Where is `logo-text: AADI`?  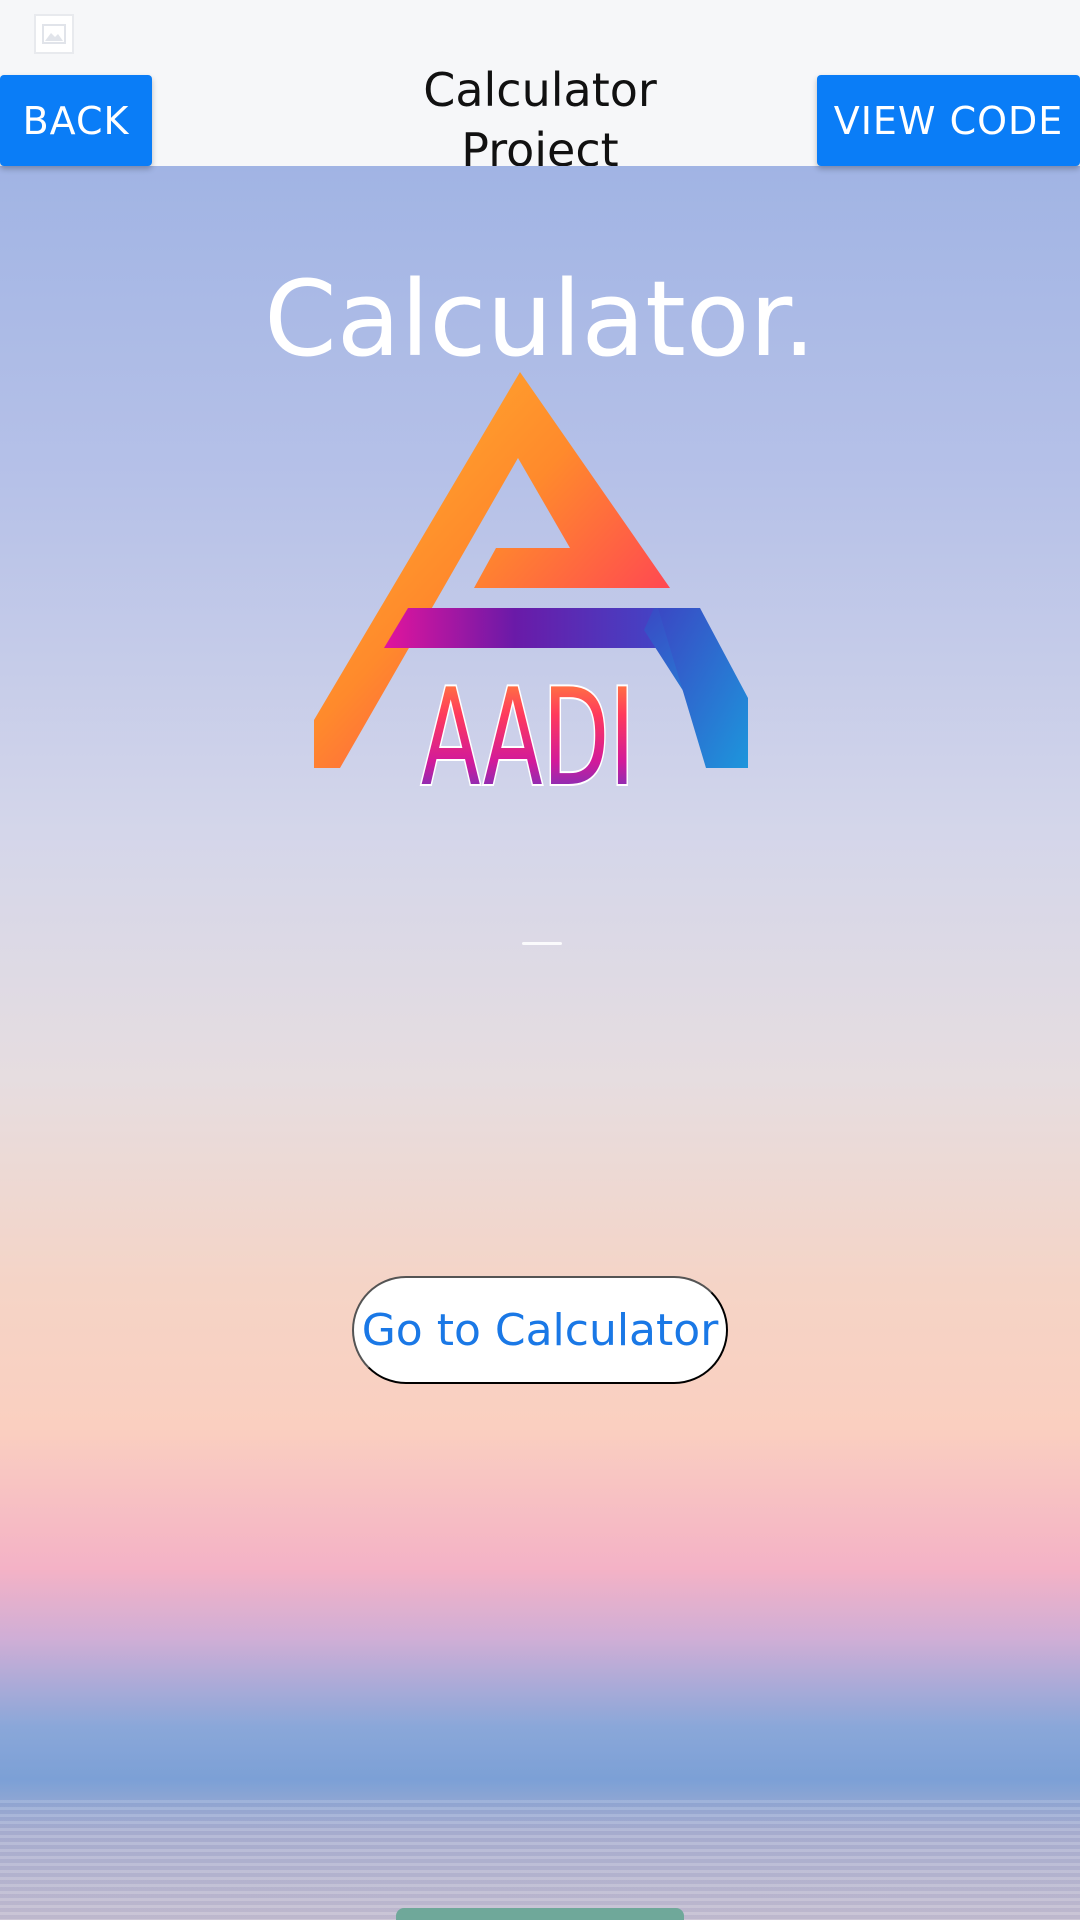
logo-text: AADI is located at coordinates (528, 726).